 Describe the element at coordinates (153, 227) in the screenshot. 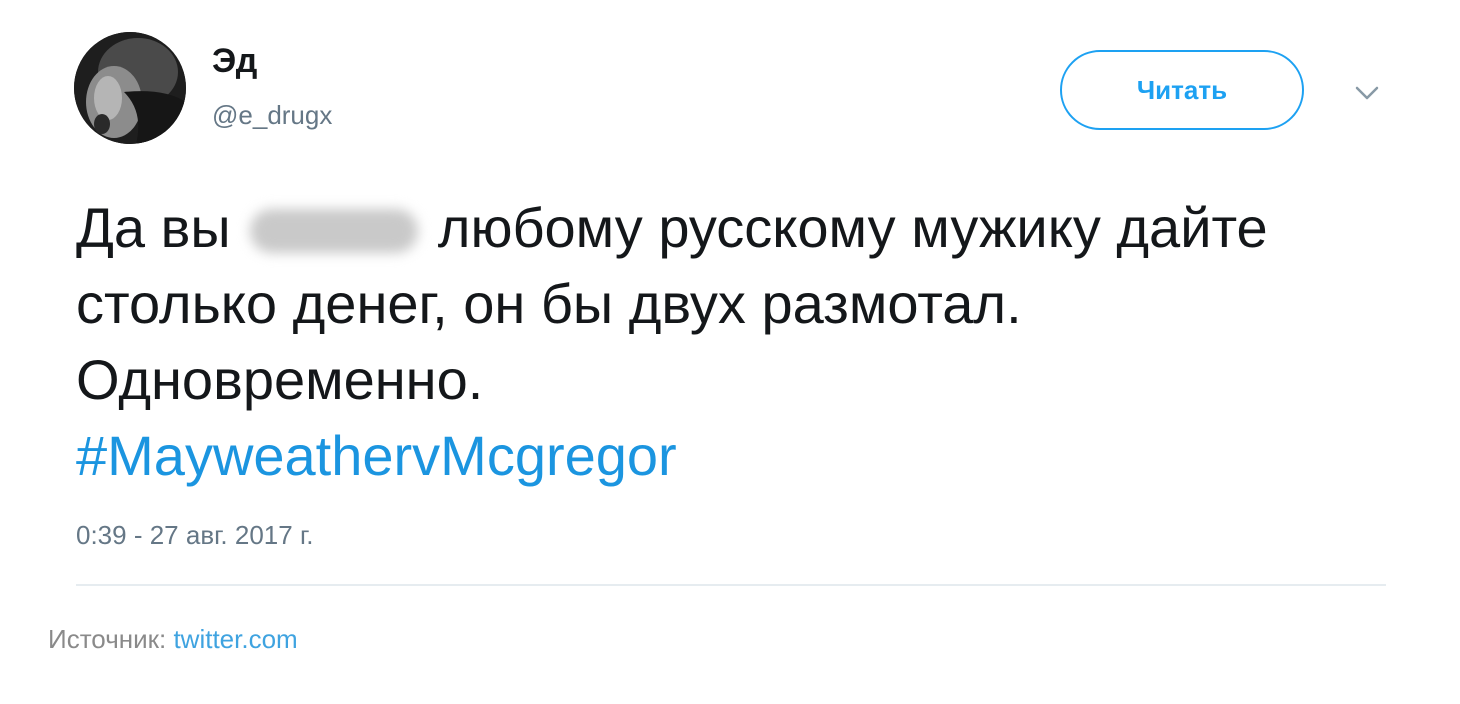

I see `tweet-text-part1: Да вы` at that location.